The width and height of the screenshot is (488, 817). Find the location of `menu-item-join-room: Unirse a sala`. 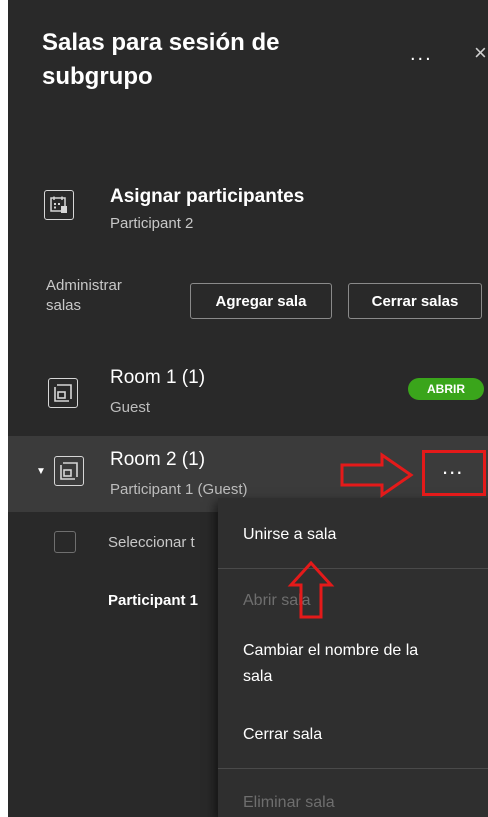

menu-item-join-room: Unirse a sala is located at coordinates (289, 535).